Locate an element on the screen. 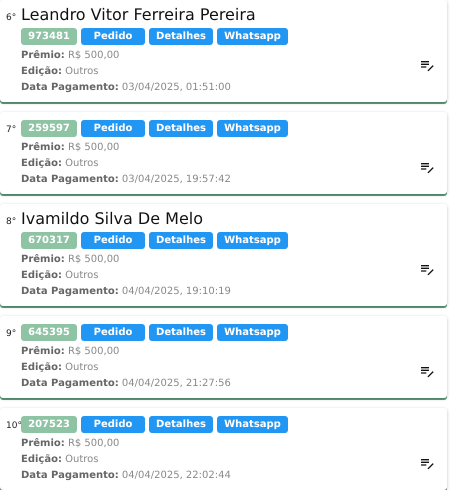  info-line: Data Pagamento: 03/04/2025, 01:51:00 is located at coordinates (126, 88).